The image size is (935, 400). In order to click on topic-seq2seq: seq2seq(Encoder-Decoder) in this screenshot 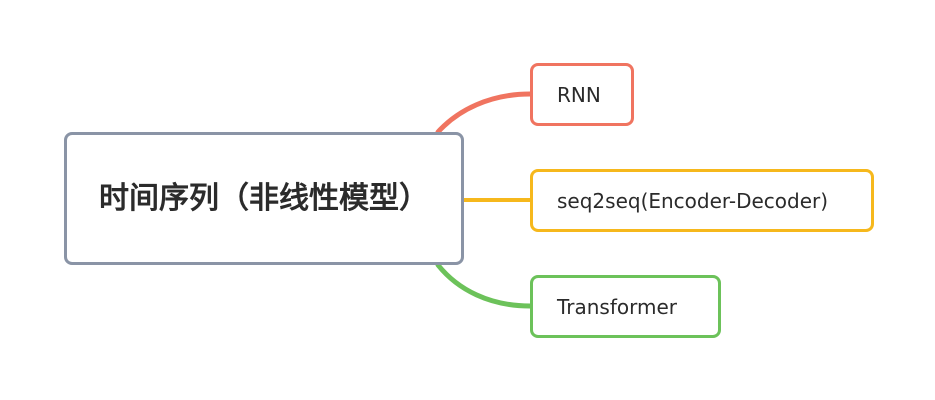, I will do `click(702, 200)`.